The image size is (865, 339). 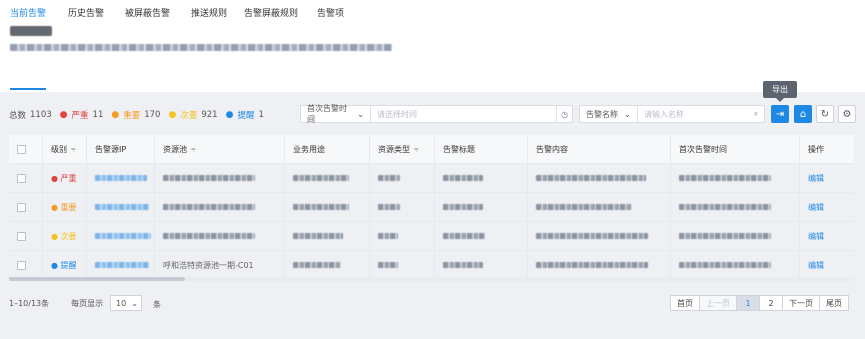 I want to click on tab-history-alarms: 历史告警, so click(x=86, y=12).